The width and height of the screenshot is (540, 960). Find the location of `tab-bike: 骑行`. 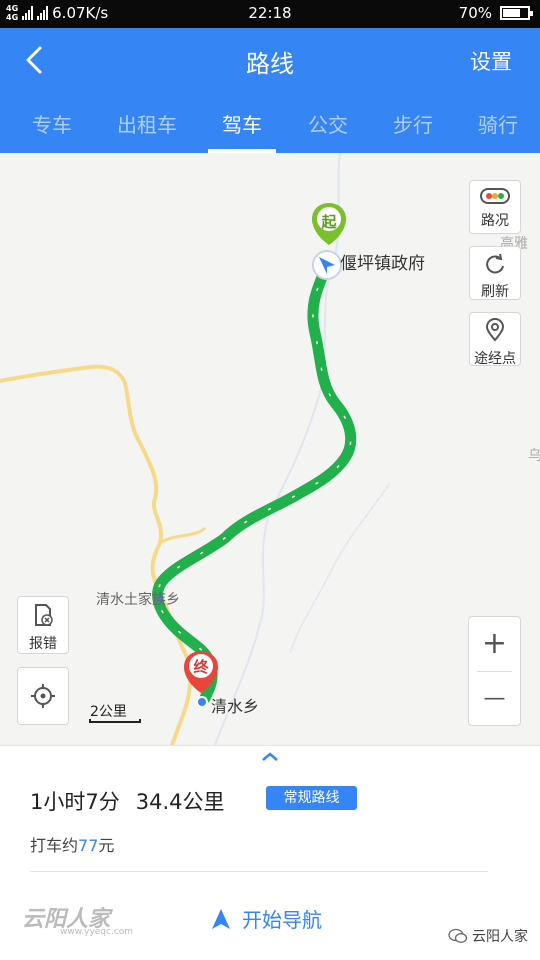

tab-bike: 骑行 is located at coordinates (498, 123).